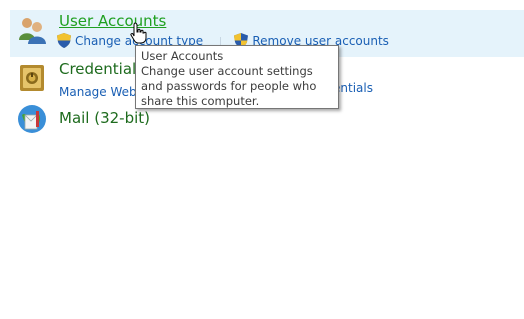 Image resolution: width=524 pixels, height=319 pixels. I want to click on tooltip-title: User Accounts, so click(182, 56).